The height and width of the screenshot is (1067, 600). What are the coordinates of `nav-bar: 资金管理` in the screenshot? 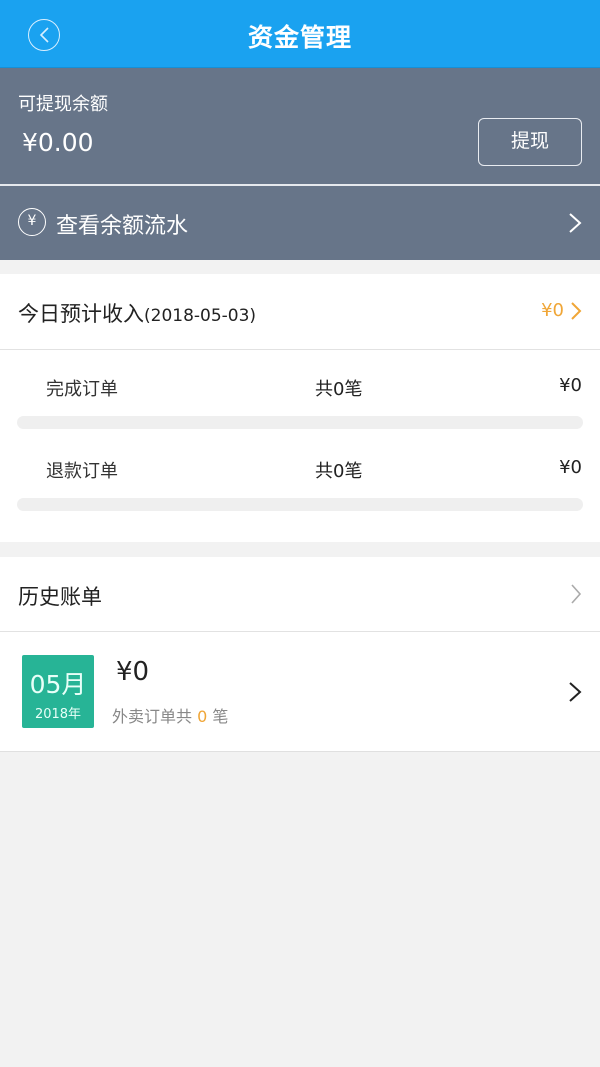 It's located at (300, 34).